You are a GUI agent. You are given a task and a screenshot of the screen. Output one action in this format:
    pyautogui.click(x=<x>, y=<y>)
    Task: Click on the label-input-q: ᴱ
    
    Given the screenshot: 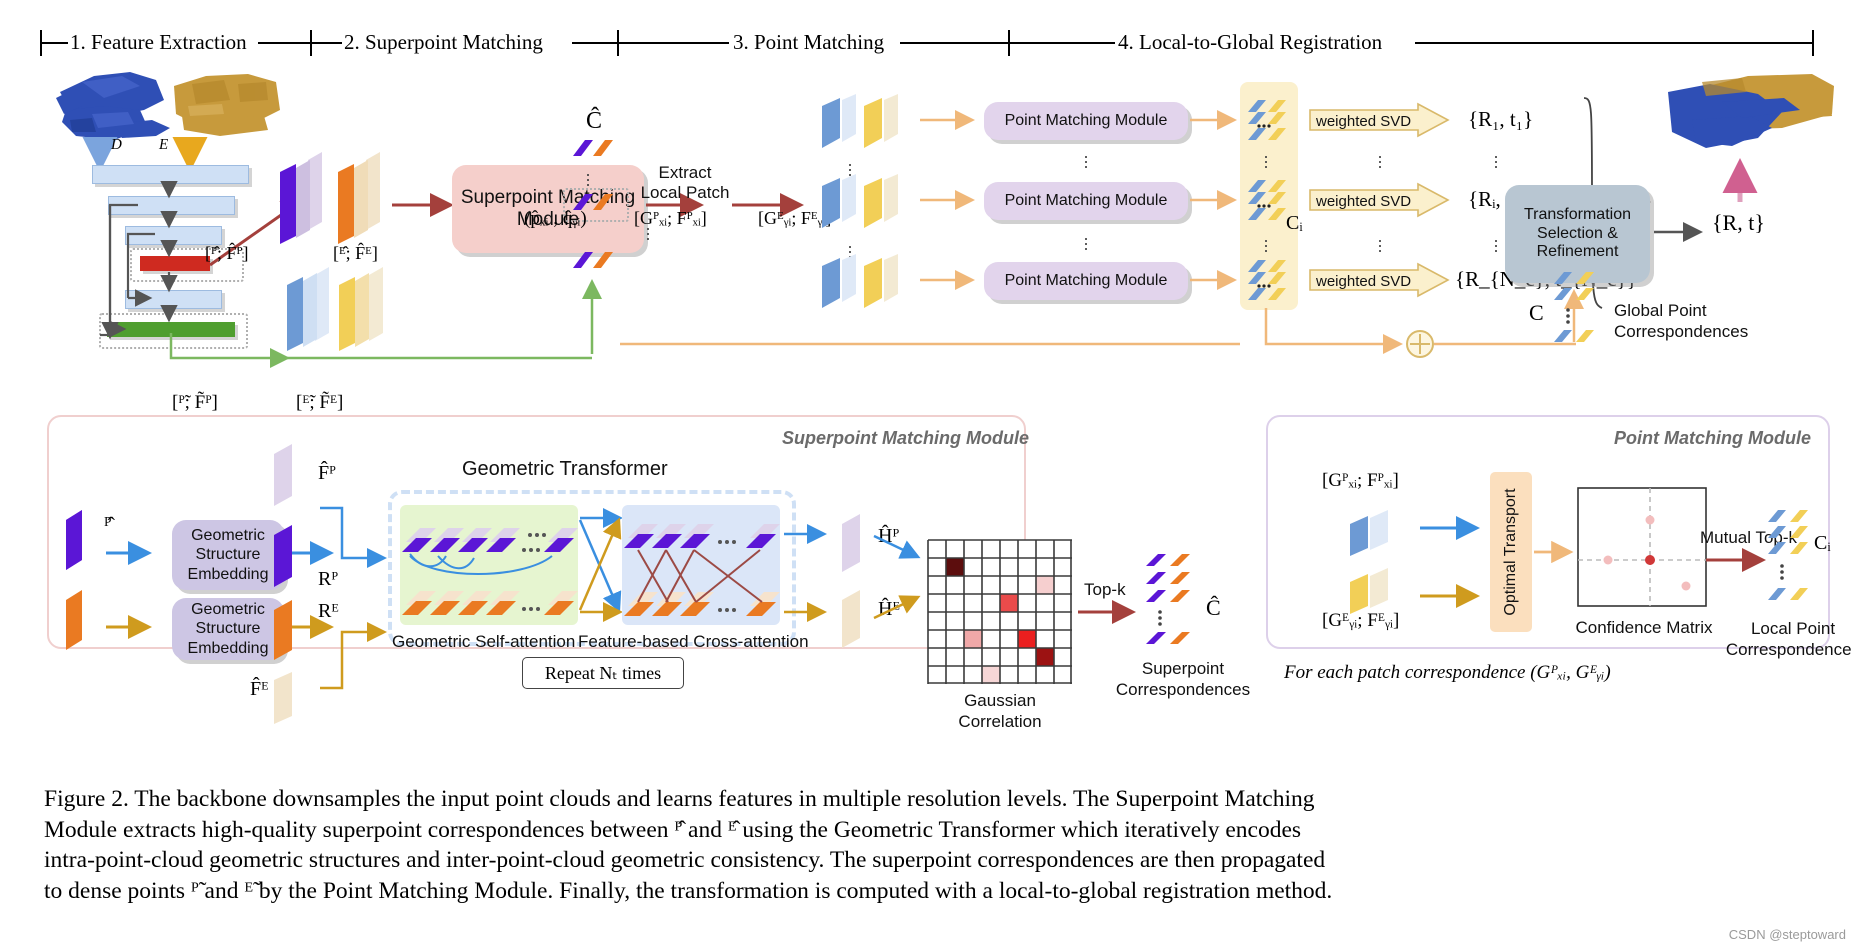 What is the action you would take?
    pyautogui.click(x=163, y=148)
    